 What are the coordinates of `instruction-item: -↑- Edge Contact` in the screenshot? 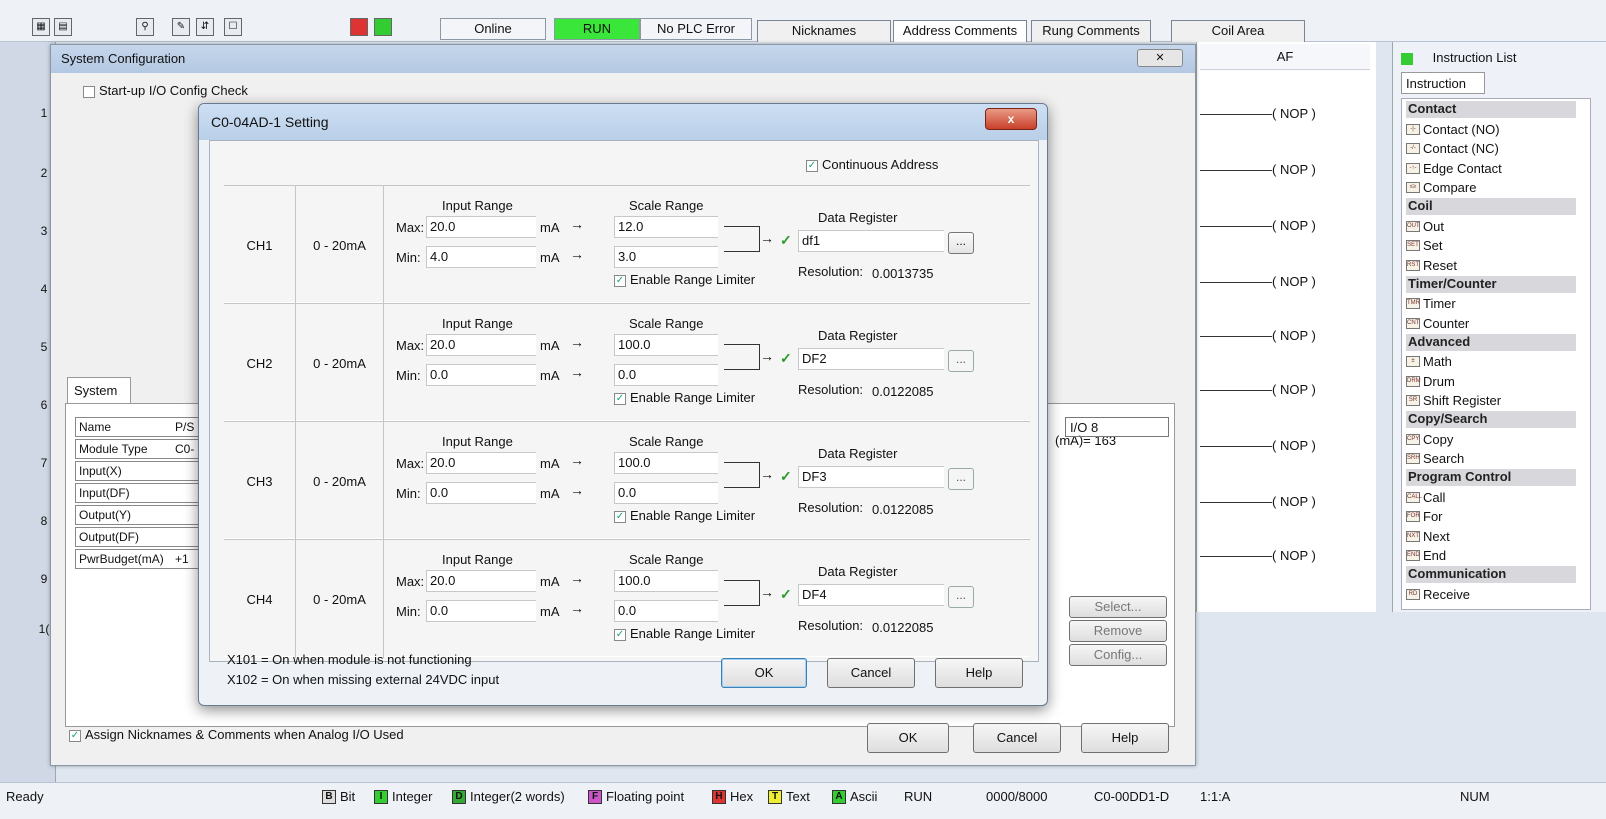 It's located at (1454, 168).